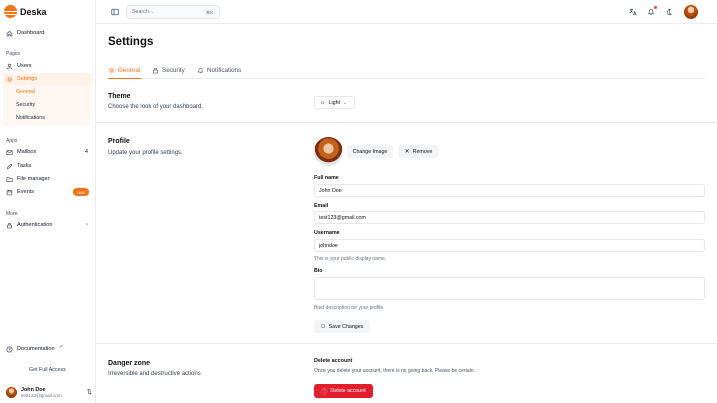 Image resolution: width=717 pixels, height=403 pixels. Describe the element at coordinates (406, 70) in the screenshot. I see `settings-tabs: General Security Notifications` at that location.